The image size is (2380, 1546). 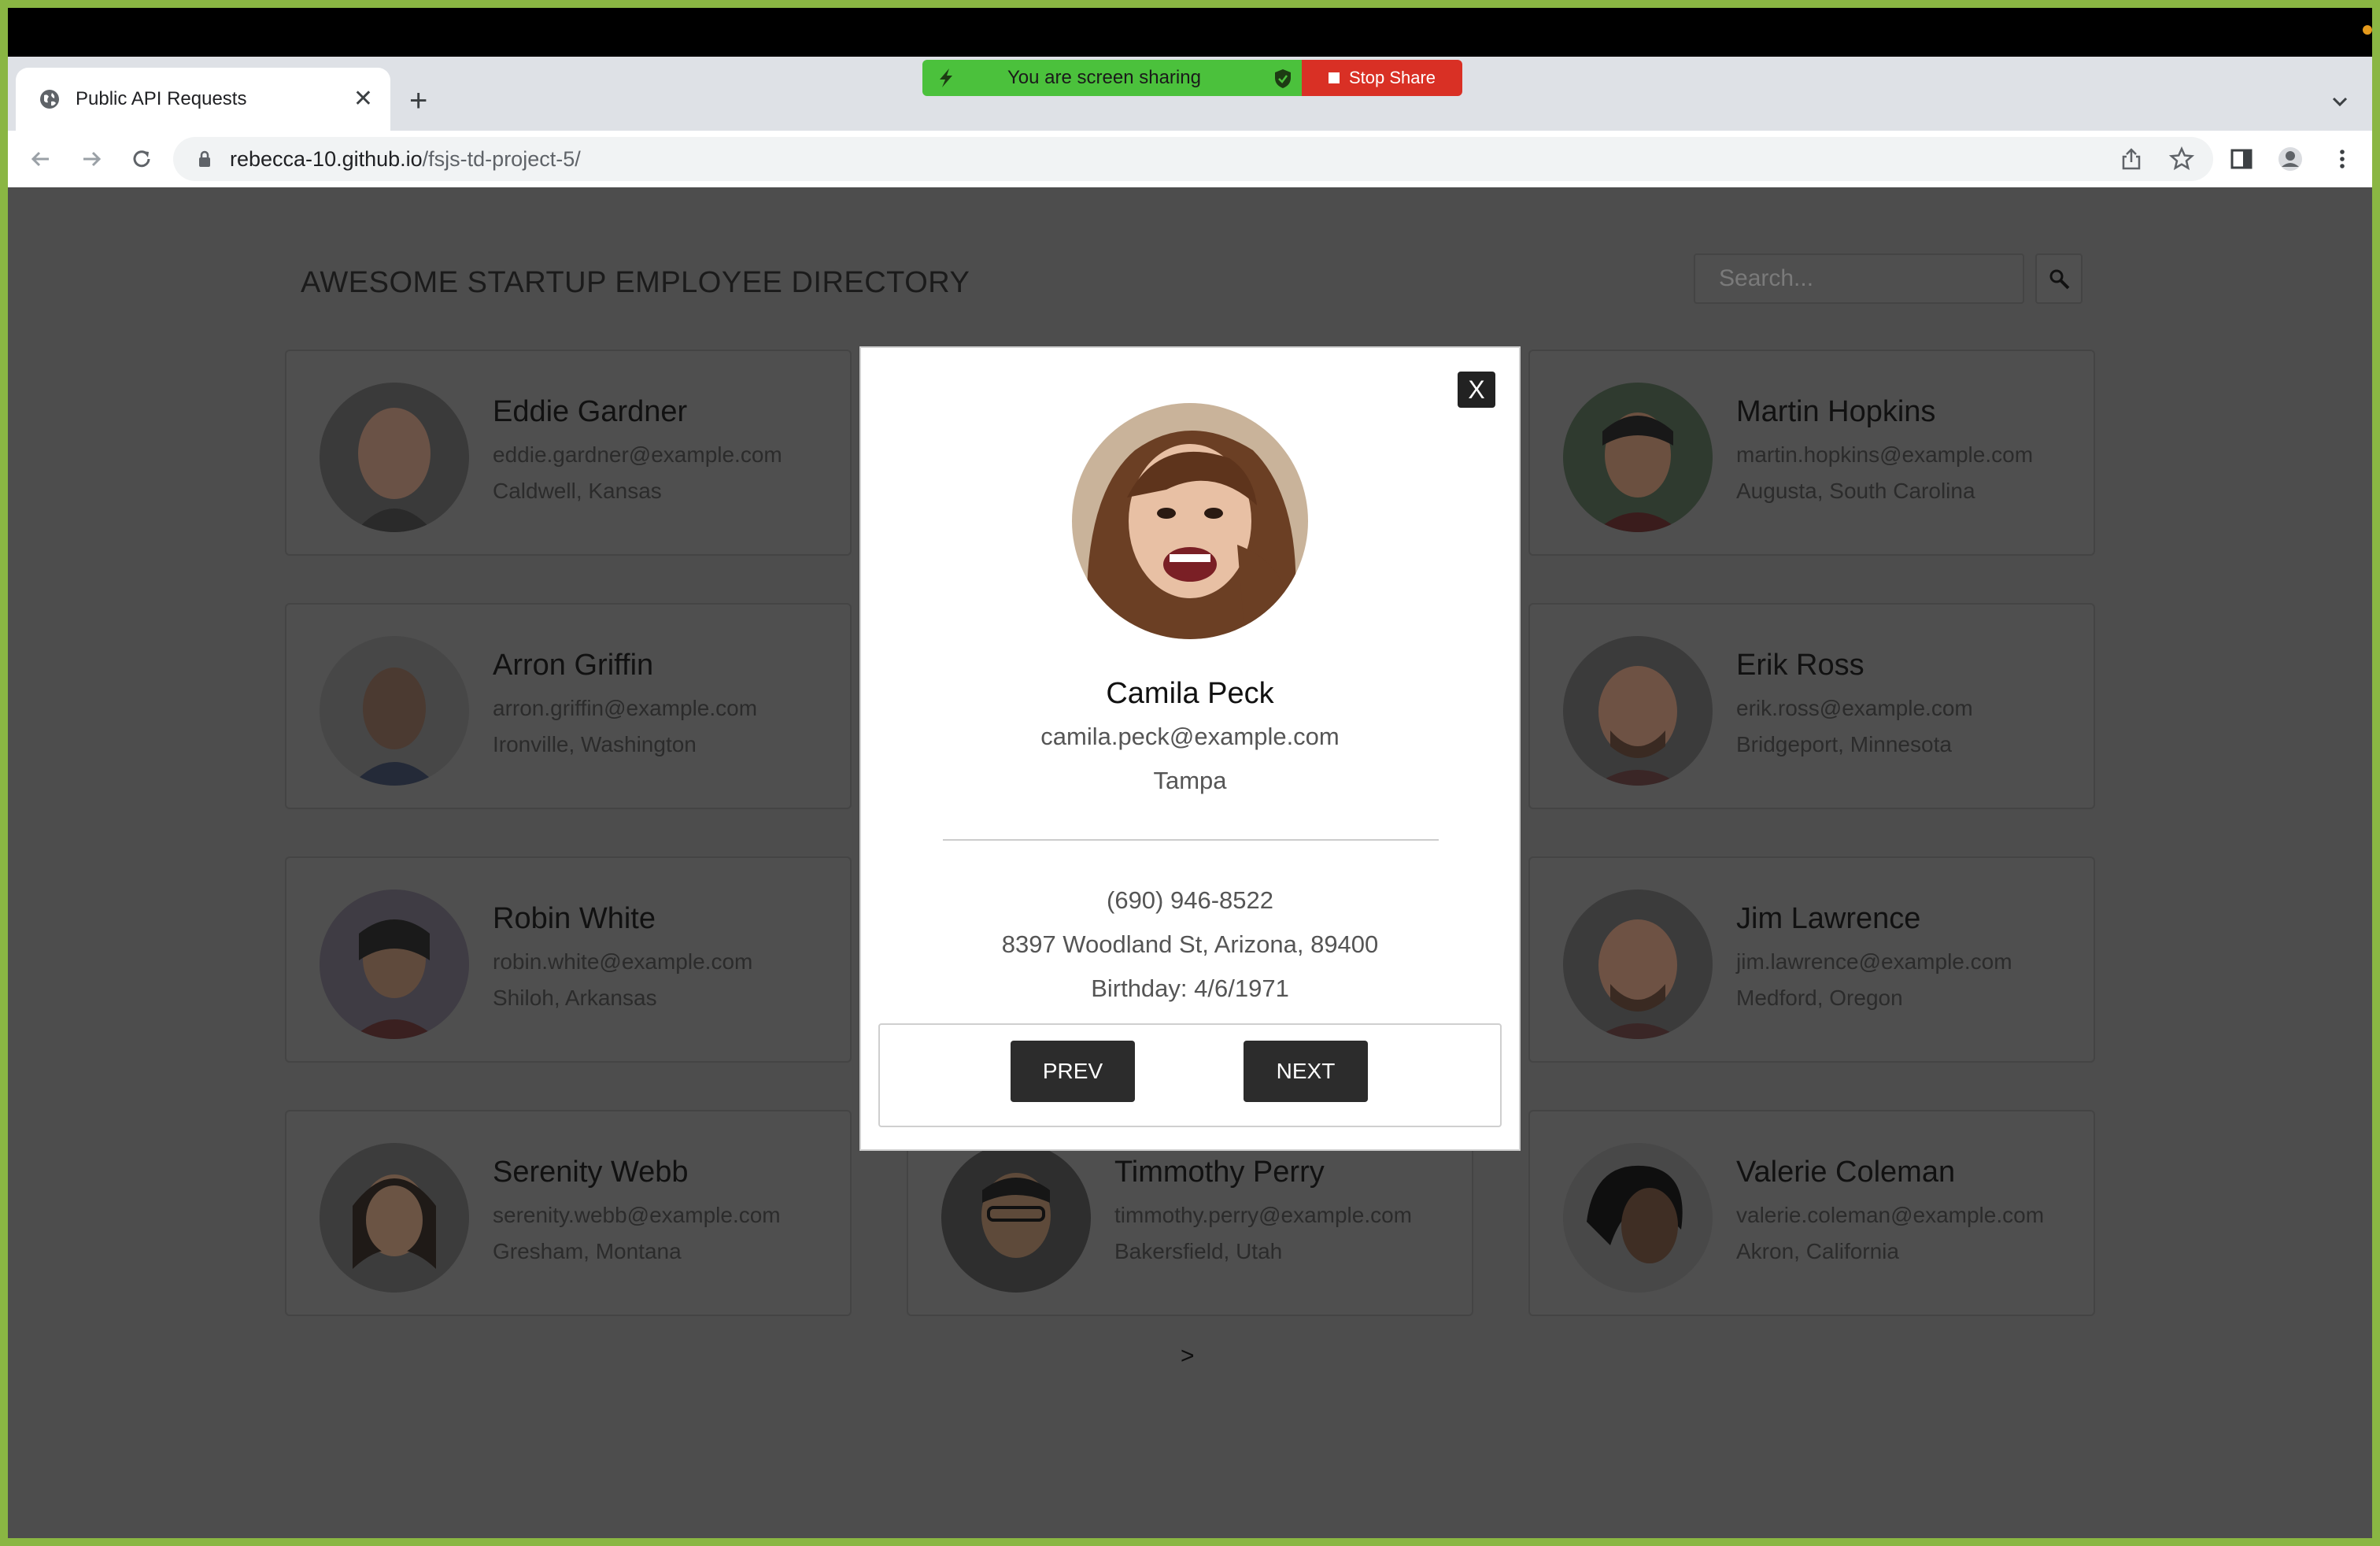 What do you see at coordinates (2131, 159) in the screenshot?
I see `share-icon` at bounding box center [2131, 159].